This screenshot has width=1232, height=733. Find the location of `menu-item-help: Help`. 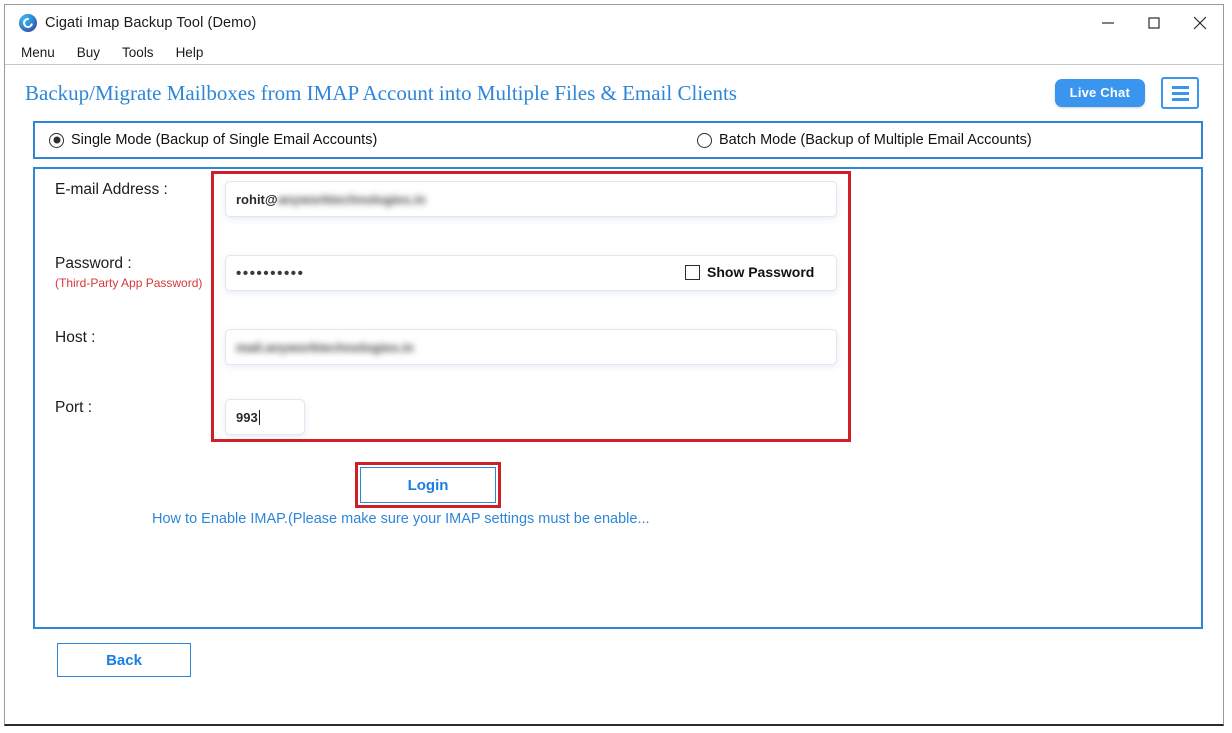

menu-item-help: Help is located at coordinates (190, 52).